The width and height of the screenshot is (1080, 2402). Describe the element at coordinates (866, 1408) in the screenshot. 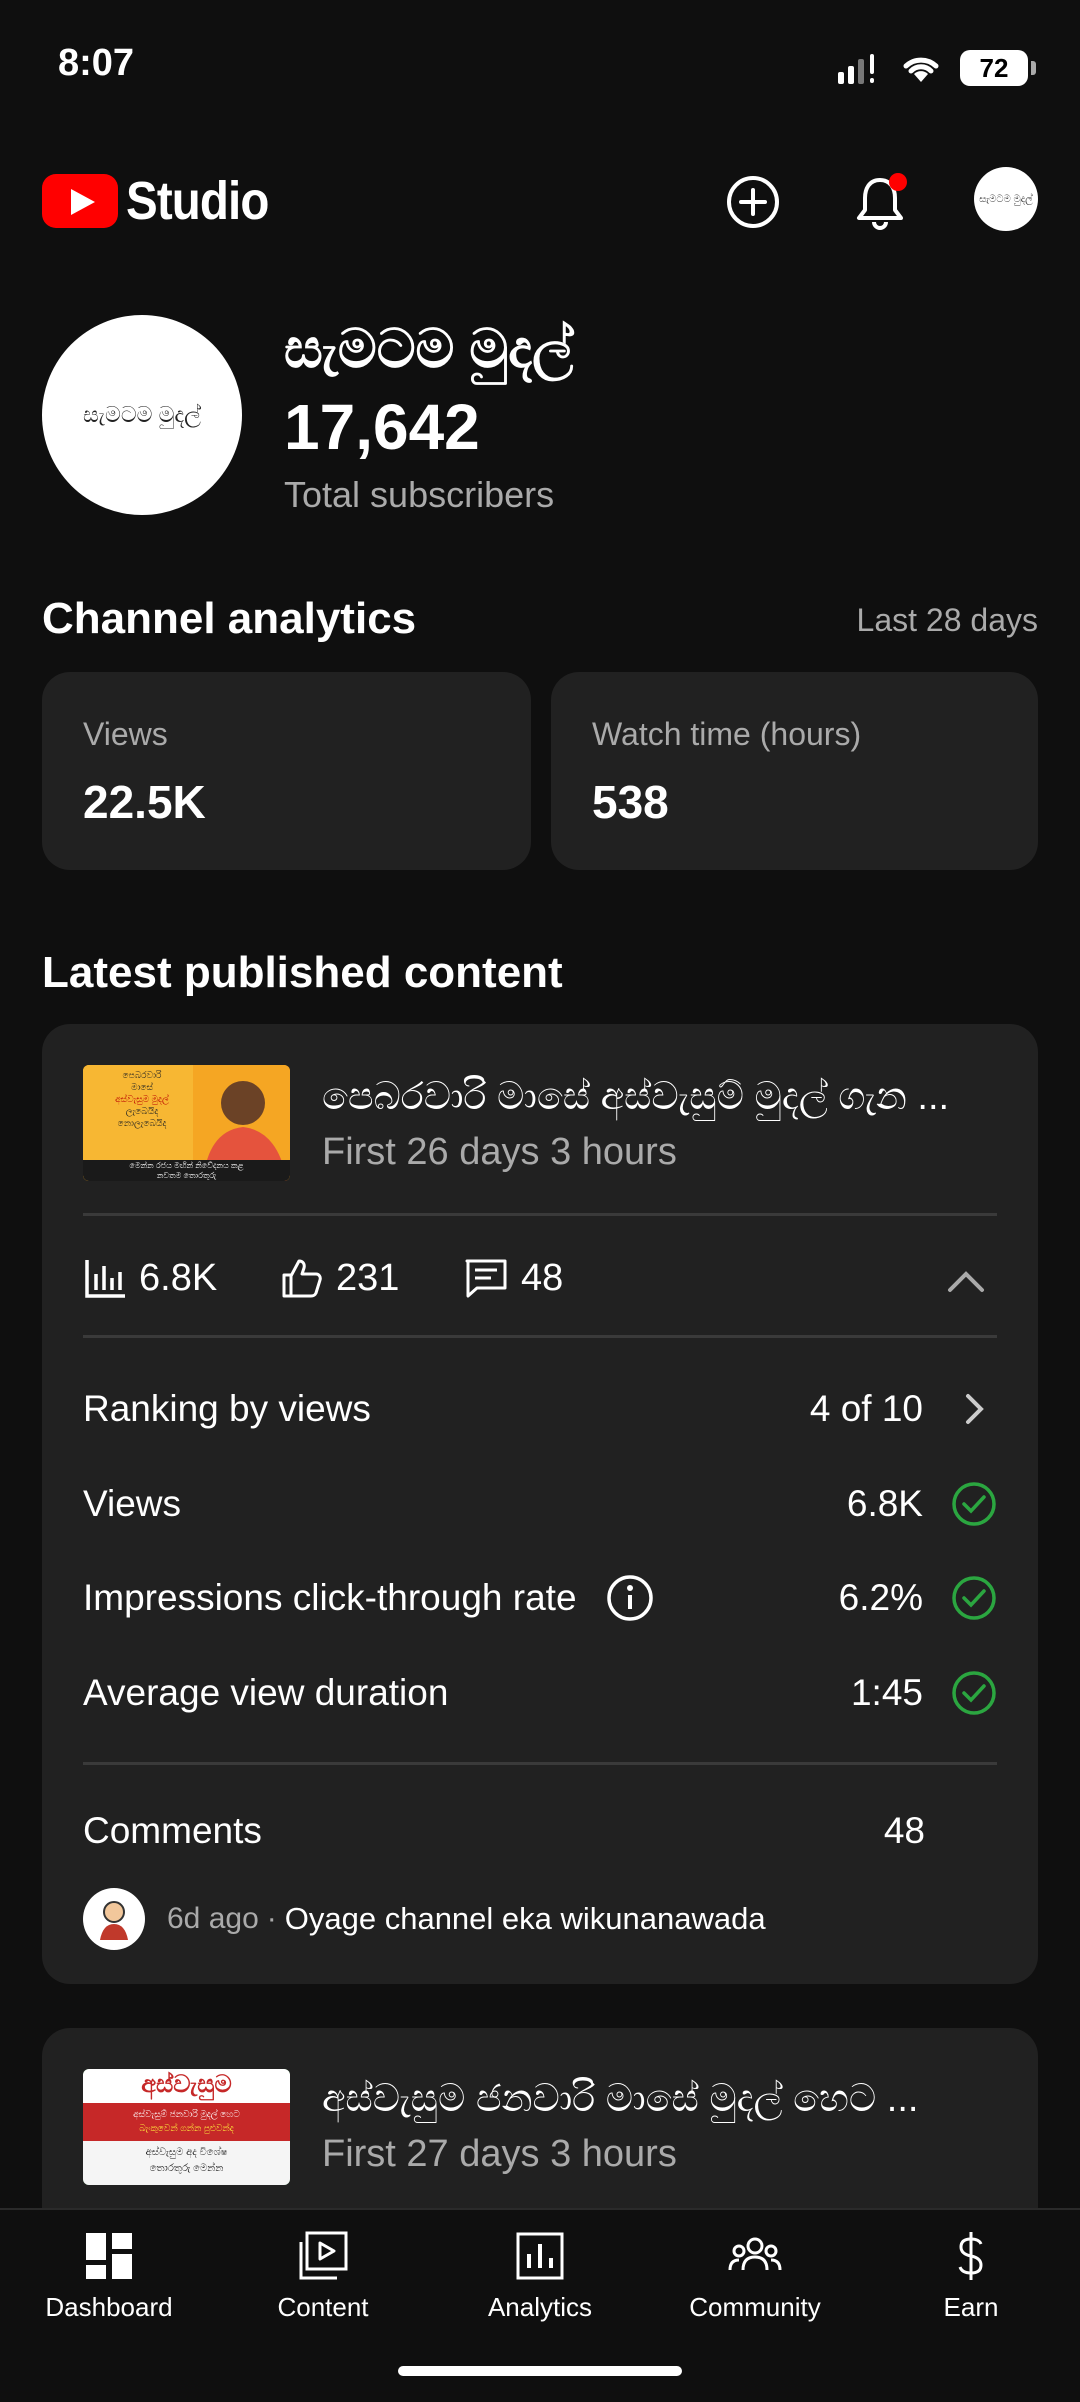

I see `row-value: 4 of 10` at that location.